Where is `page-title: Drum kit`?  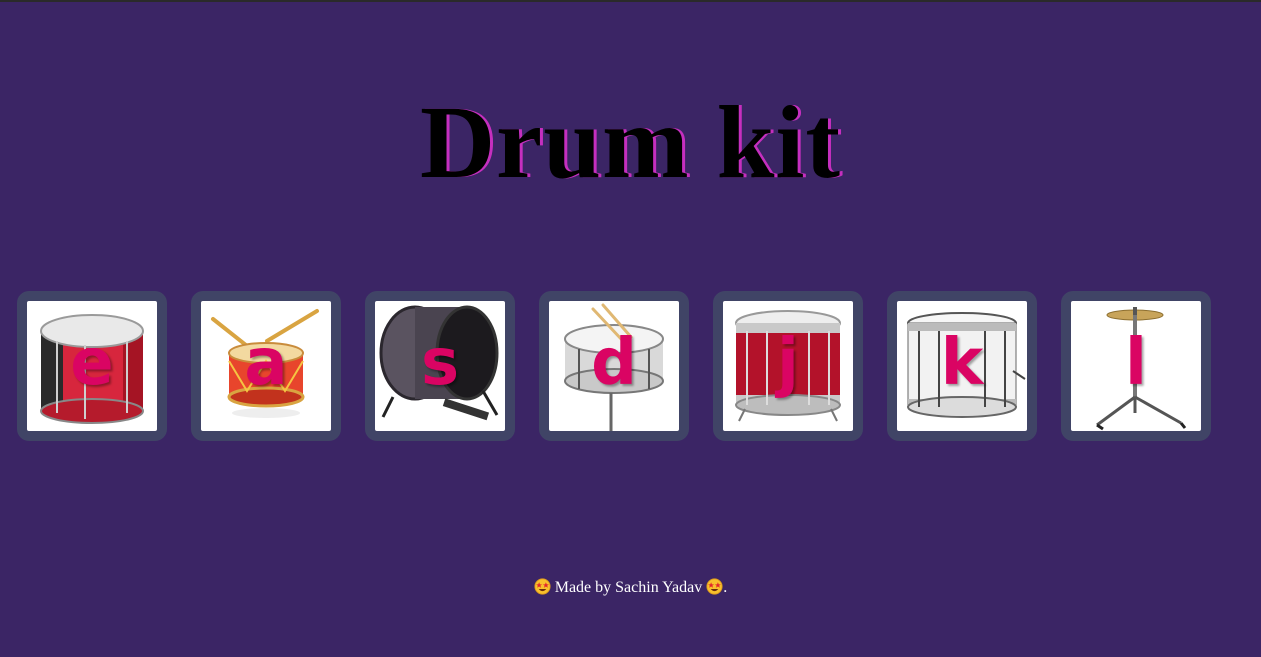
page-title: Drum kit is located at coordinates (630, 142).